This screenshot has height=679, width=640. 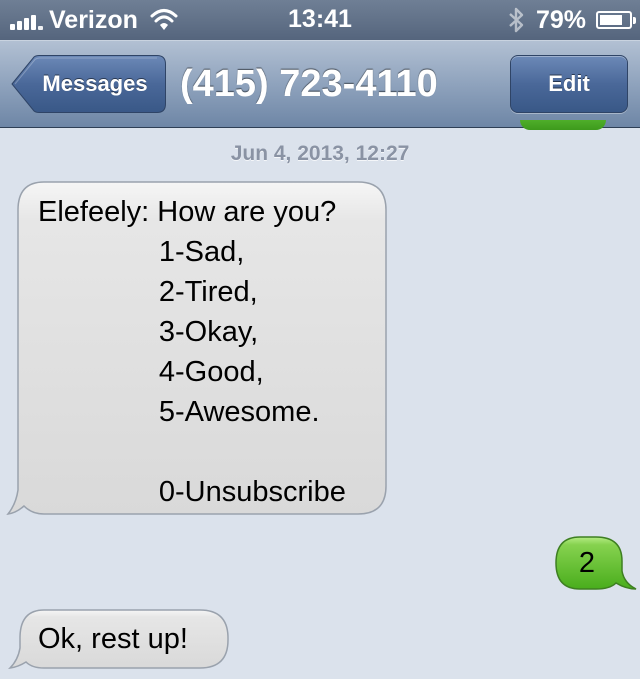 I want to click on back-button-label: Messages, so click(x=95, y=83).